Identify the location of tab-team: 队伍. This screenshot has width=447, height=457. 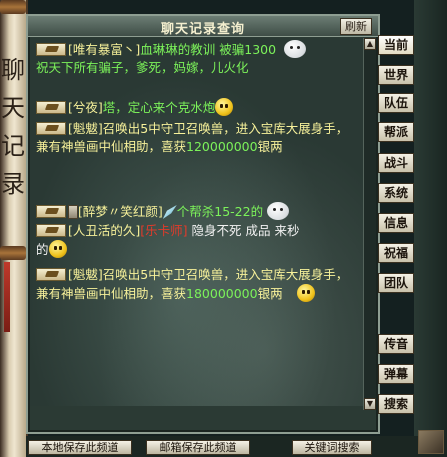
(396, 103).